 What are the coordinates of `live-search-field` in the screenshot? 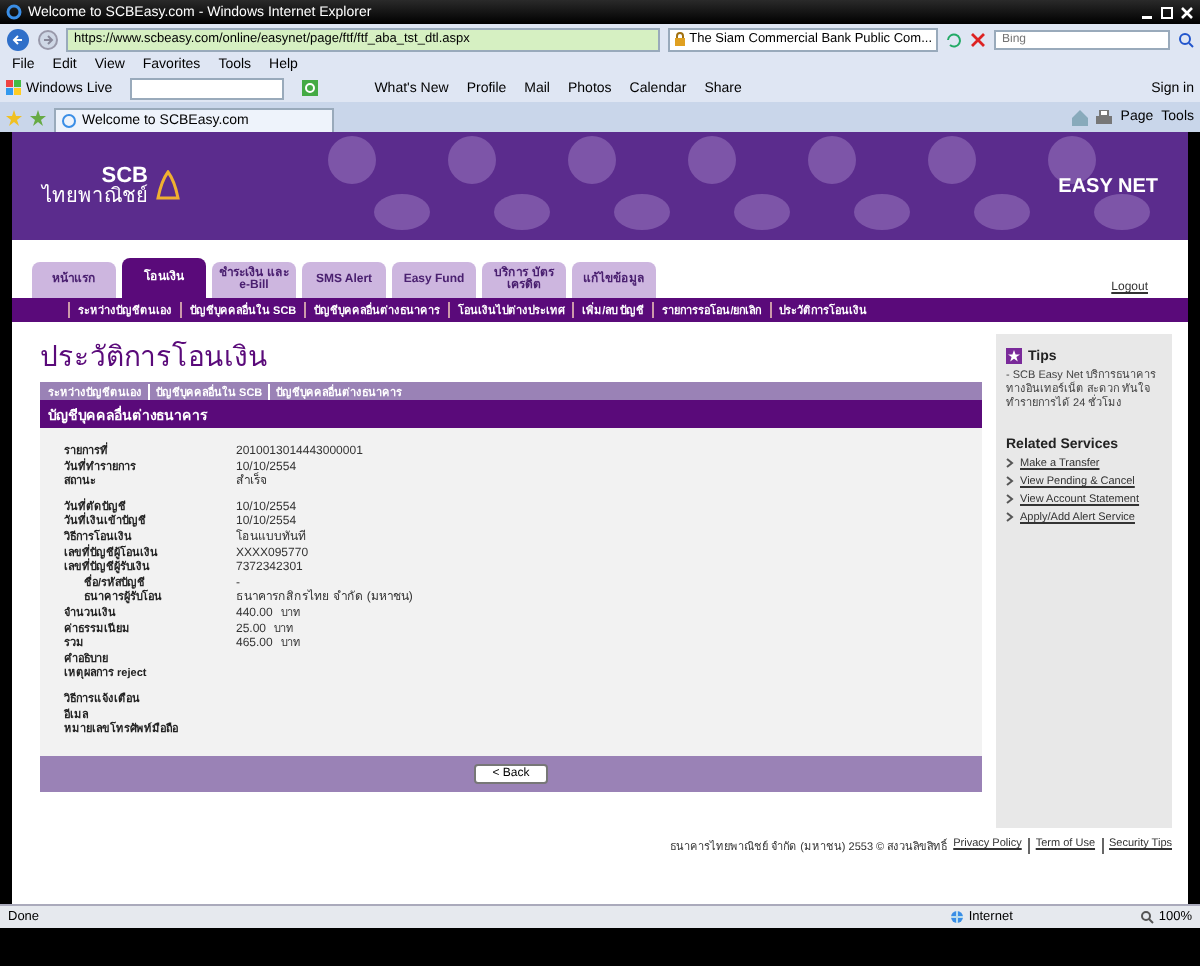 It's located at (207, 88).